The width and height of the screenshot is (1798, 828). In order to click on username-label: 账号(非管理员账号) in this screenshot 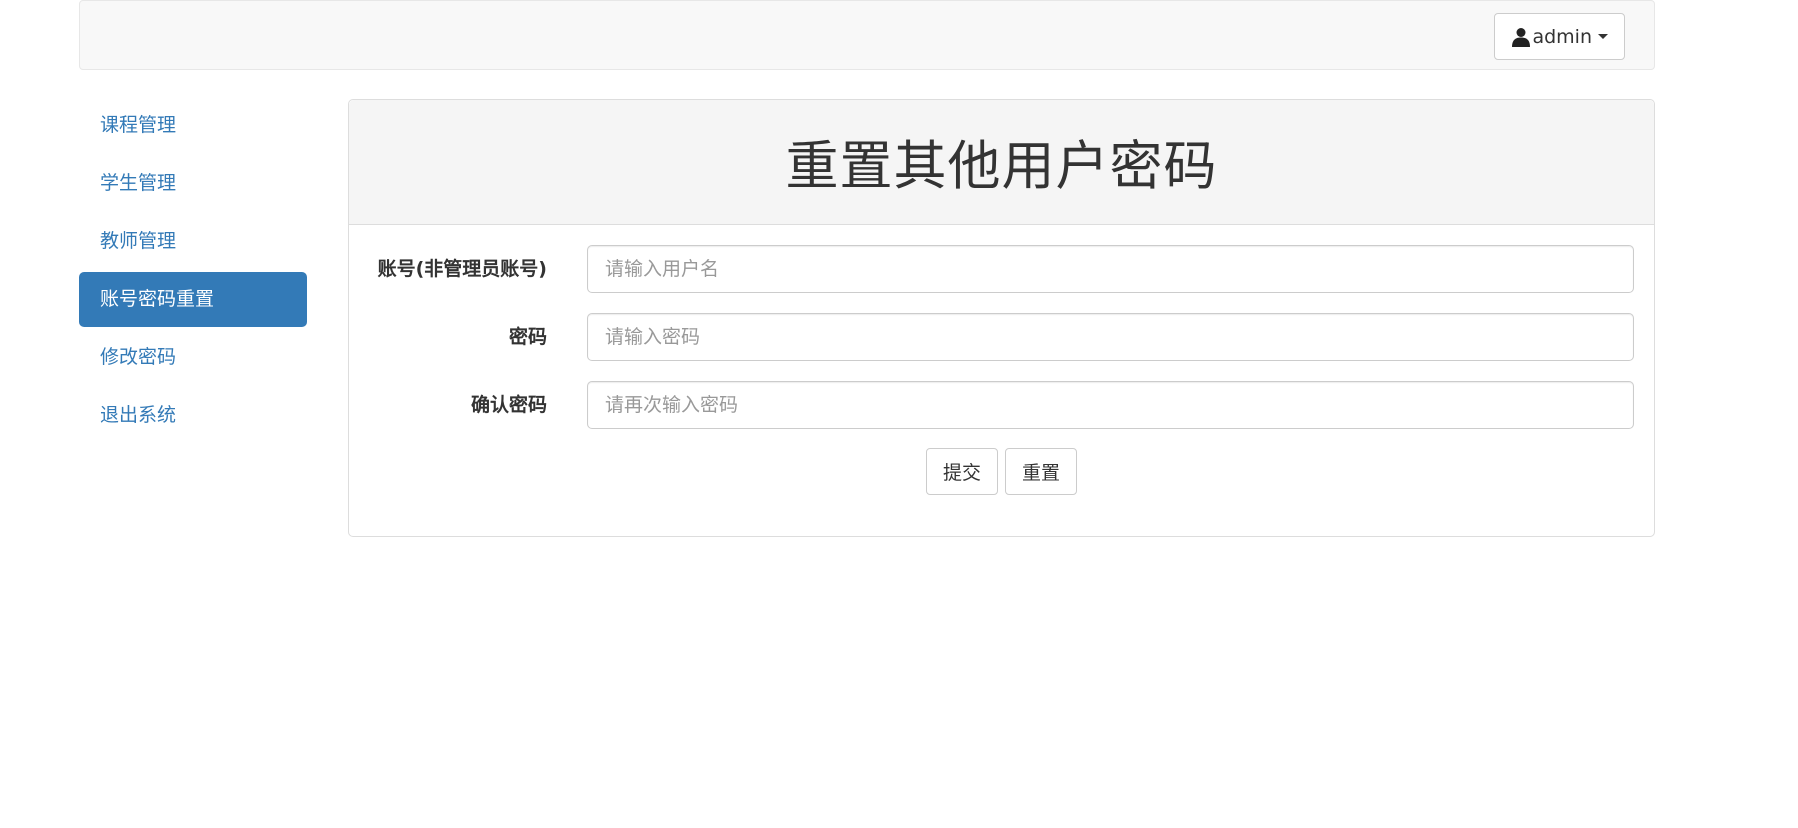, I will do `click(462, 269)`.